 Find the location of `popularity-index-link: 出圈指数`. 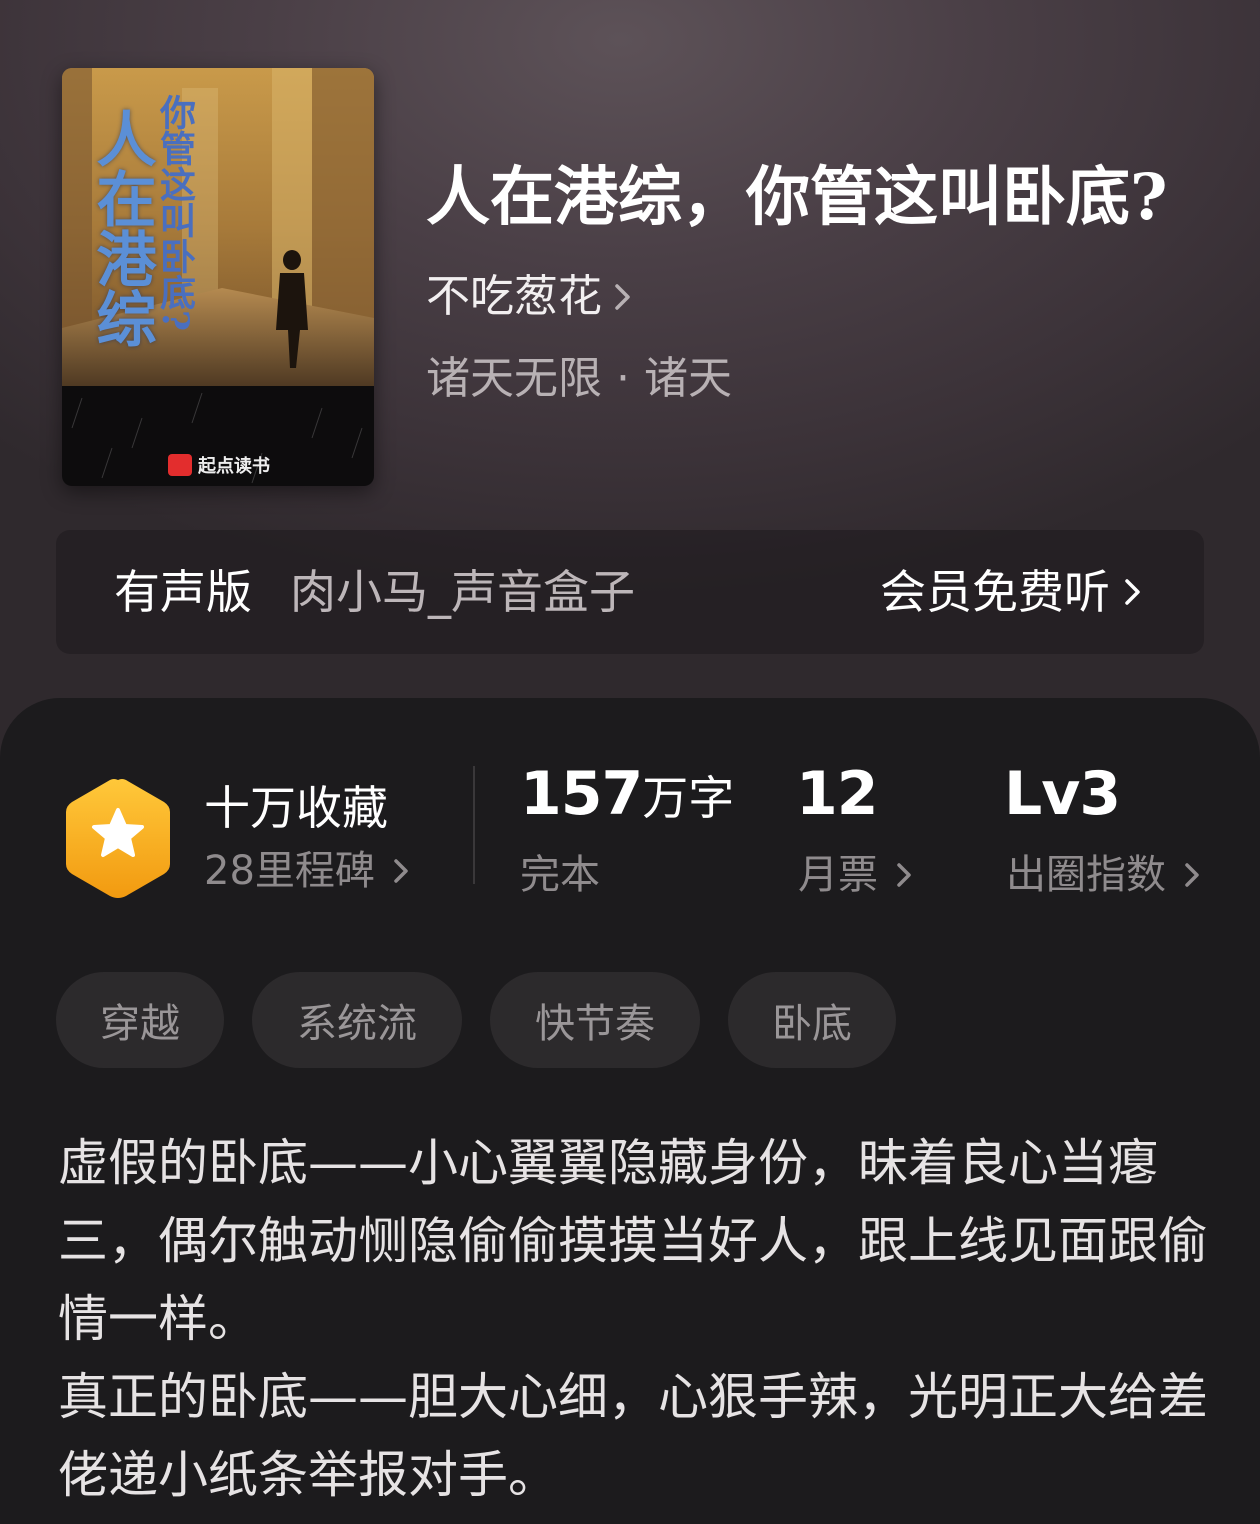

popularity-index-link: 出圈指数 is located at coordinates (1104, 875).